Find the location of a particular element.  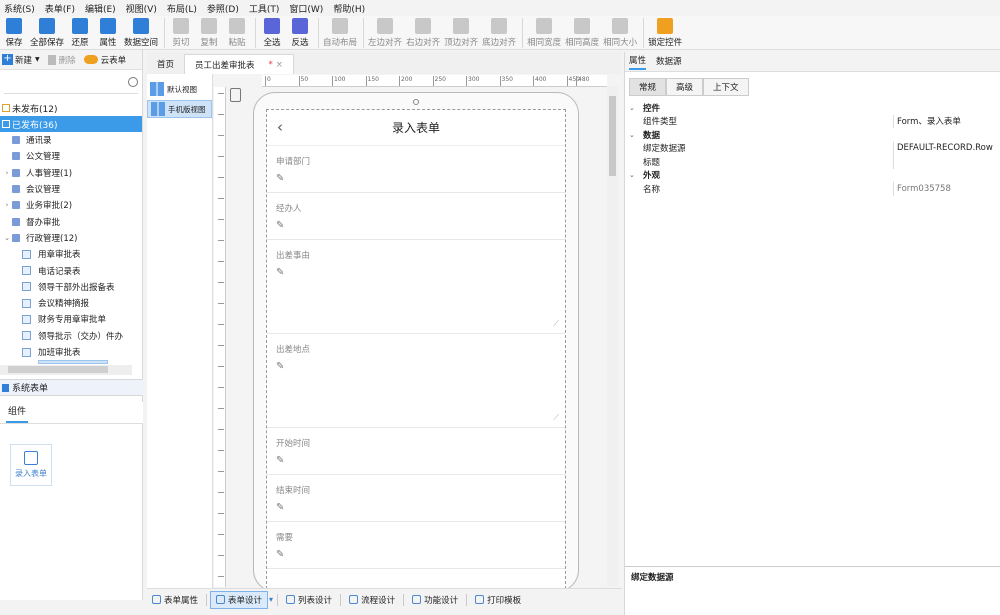

tree-item: 督办审批 is located at coordinates (71, 221).